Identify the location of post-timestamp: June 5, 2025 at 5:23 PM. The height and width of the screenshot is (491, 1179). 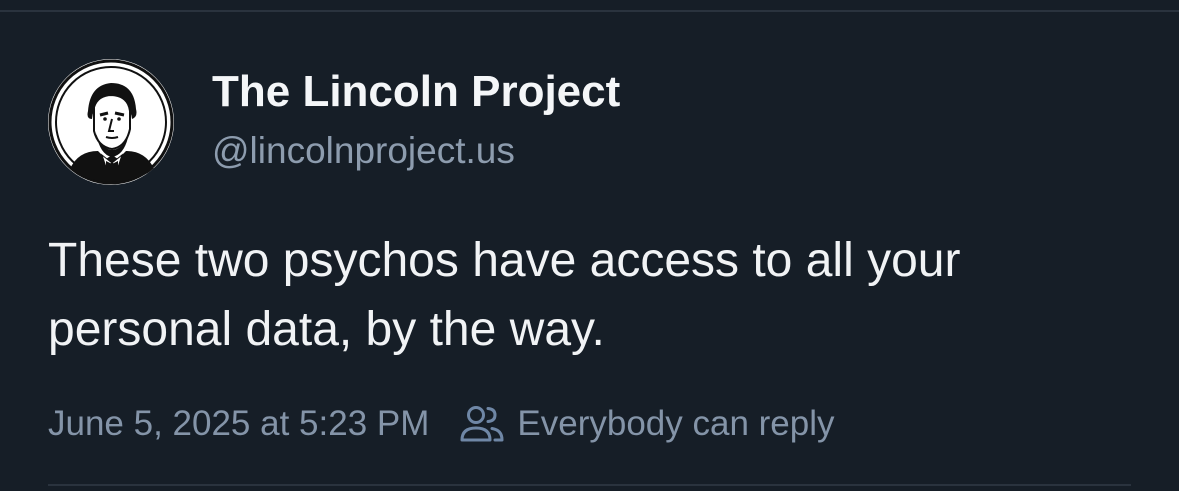
(239, 423).